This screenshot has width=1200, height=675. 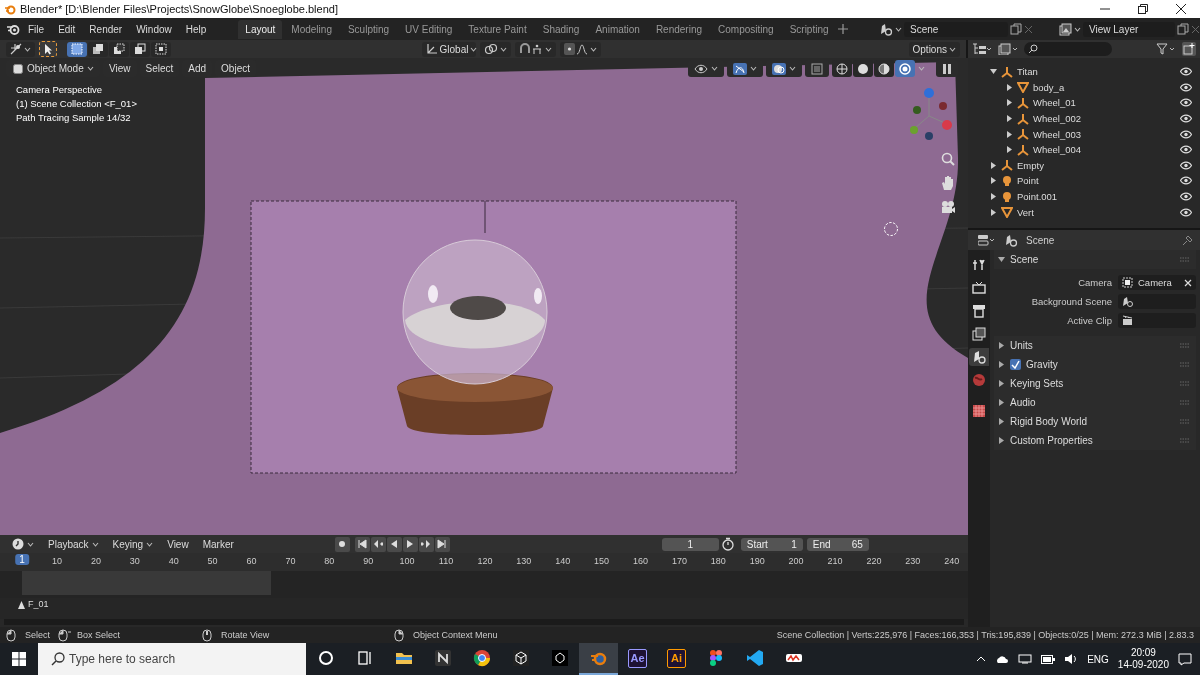 I want to click on outliner-item: Wheel_01, so click(x=1054, y=103).